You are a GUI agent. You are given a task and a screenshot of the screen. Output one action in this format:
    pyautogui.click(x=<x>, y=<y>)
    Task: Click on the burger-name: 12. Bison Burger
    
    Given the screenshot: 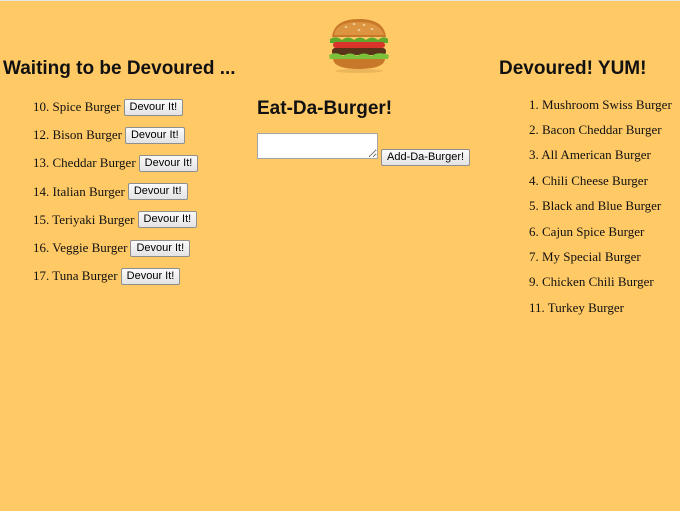 What is the action you would take?
    pyautogui.click(x=77, y=135)
    